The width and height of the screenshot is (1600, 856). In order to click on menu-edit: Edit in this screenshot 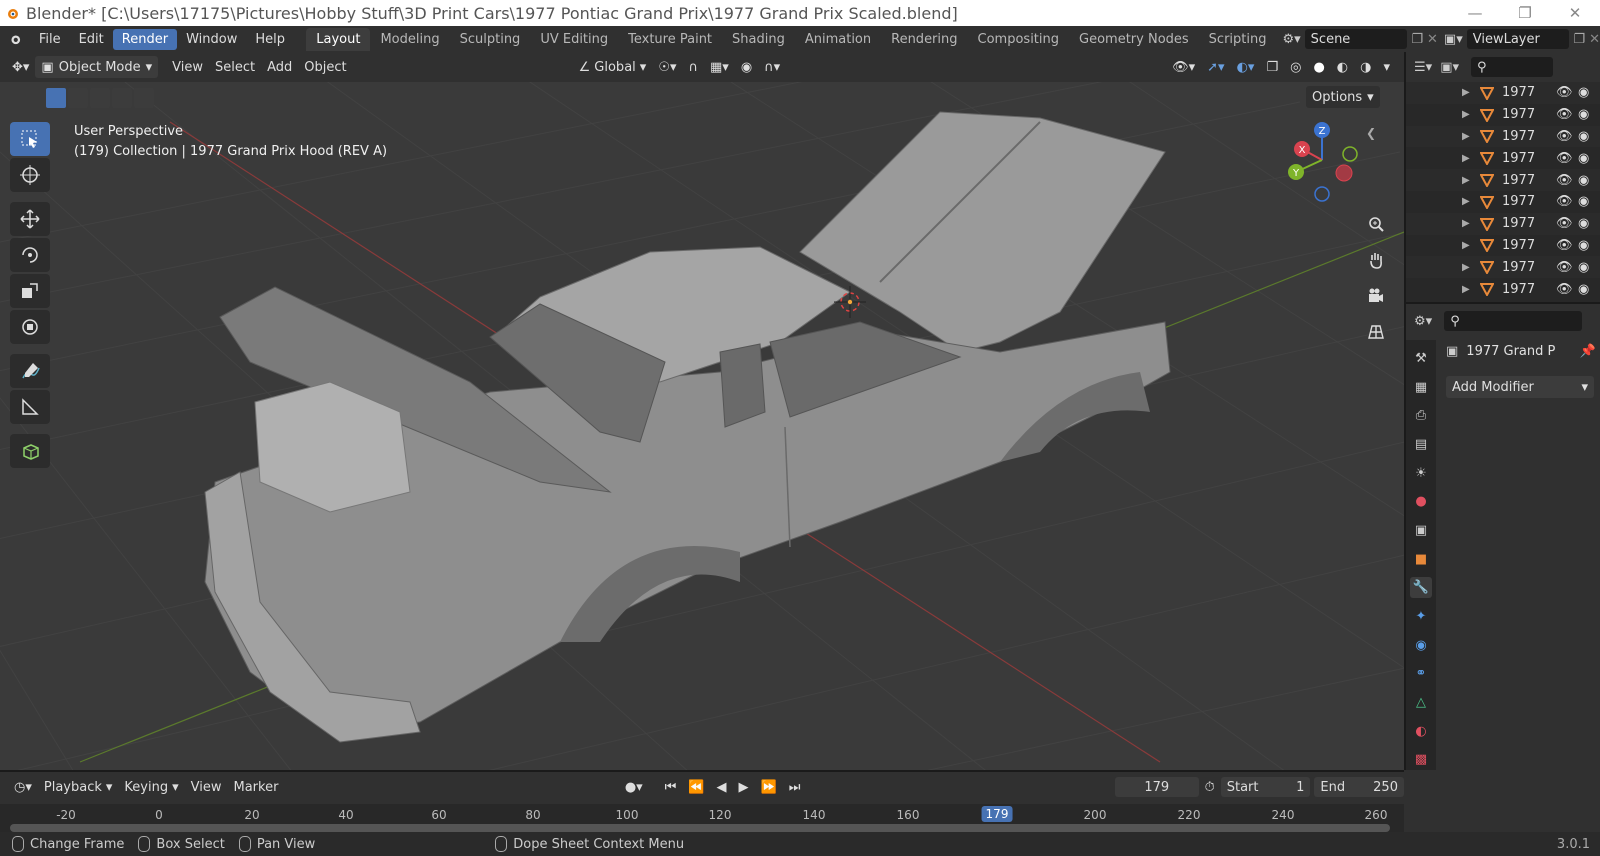, I will do `click(91, 39)`.